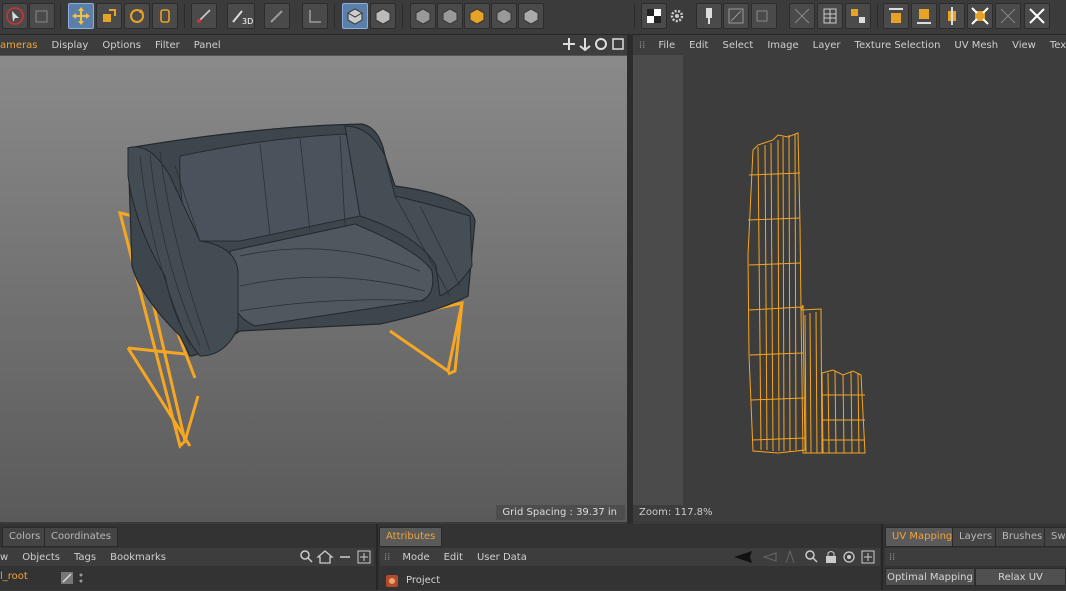 The height and width of the screenshot is (591, 1066). I want to click on viewport-nav-icons, so click(594, 45).